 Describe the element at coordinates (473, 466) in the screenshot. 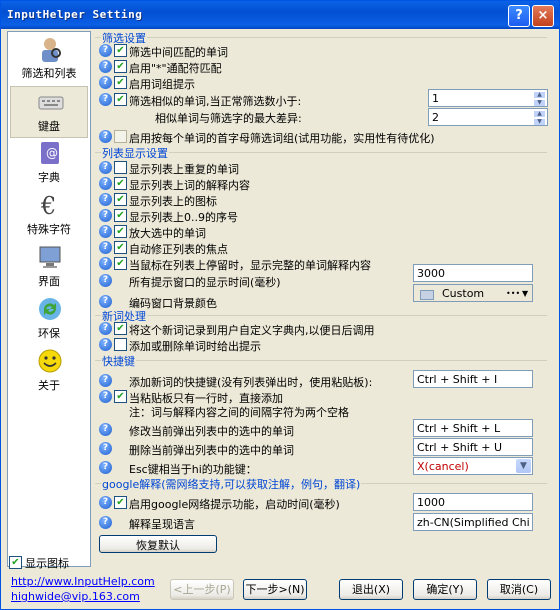

I see `esc-function-select: X(cancel) ▼` at that location.